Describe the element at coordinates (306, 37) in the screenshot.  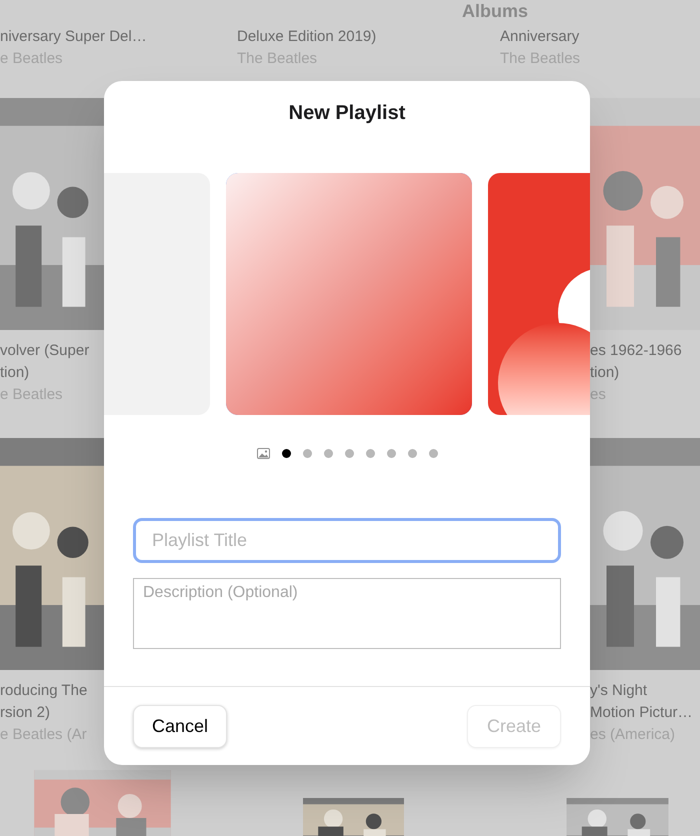
I see `album-title: Deluxe Edition 2019)` at that location.